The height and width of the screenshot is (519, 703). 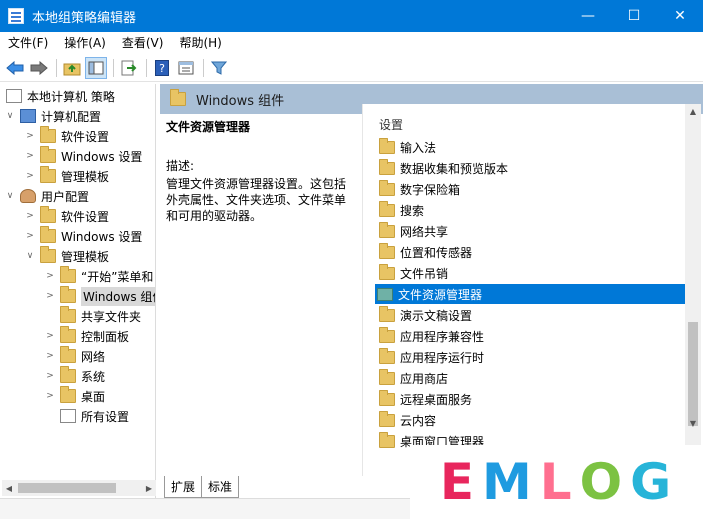 What do you see at coordinates (9, 488) in the screenshot?
I see `scroll-left-icon: ◀` at bounding box center [9, 488].